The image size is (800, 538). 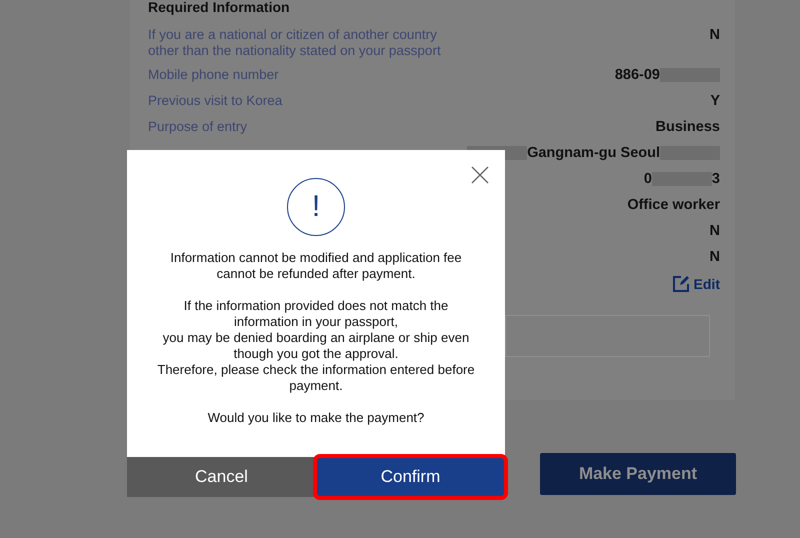 What do you see at coordinates (673, 205) in the screenshot?
I see `field-value: Office worker` at bounding box center [673, 205].